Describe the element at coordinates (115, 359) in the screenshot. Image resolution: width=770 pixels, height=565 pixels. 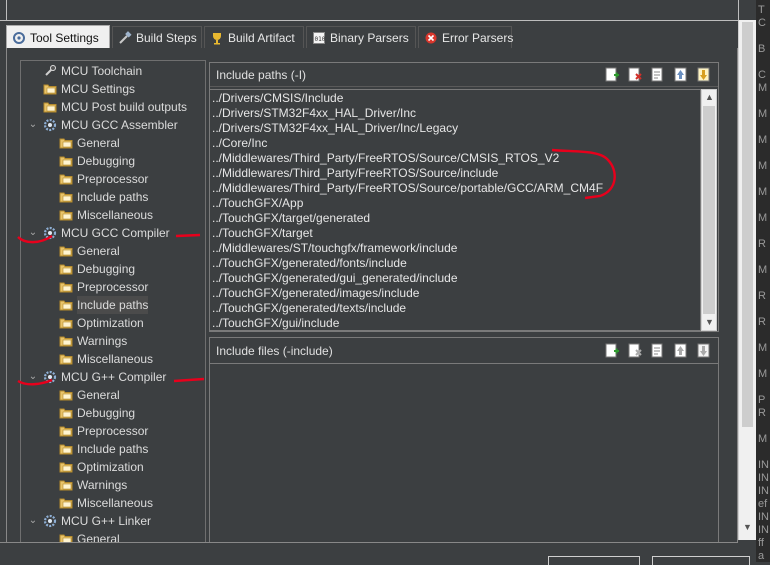
I see `tree-item-label: Miscellaneous` at that location.